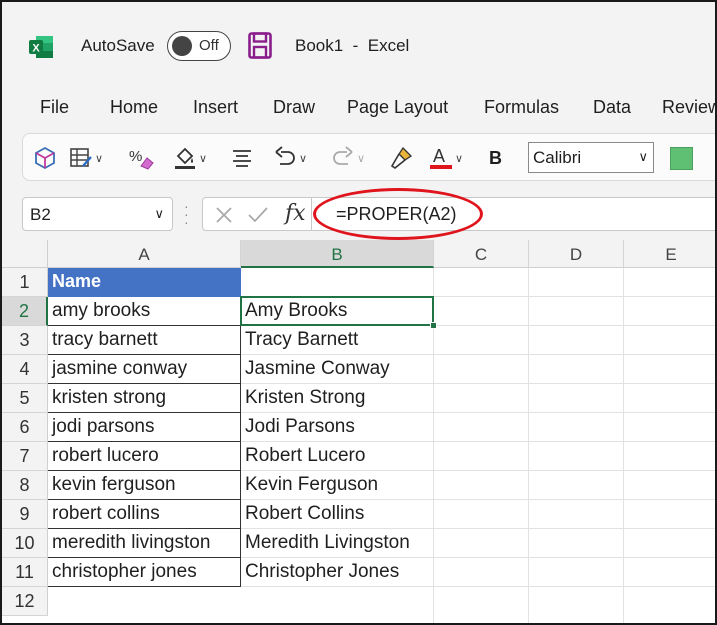 The height and width of the screenshot is (625, 717). I want to click on cell-a1: Name, so click(144, 282).